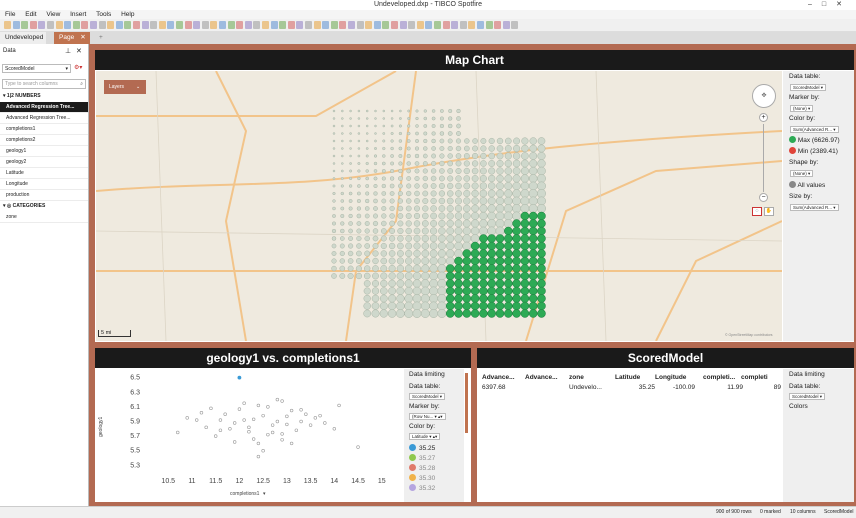 This screenshot has width=856, height=518. What do you see at coordinates (24, 206) in the screenshot?
I see `categories-header: ▾ ◎ CATEGORIES` at bounding box center [24, 206].